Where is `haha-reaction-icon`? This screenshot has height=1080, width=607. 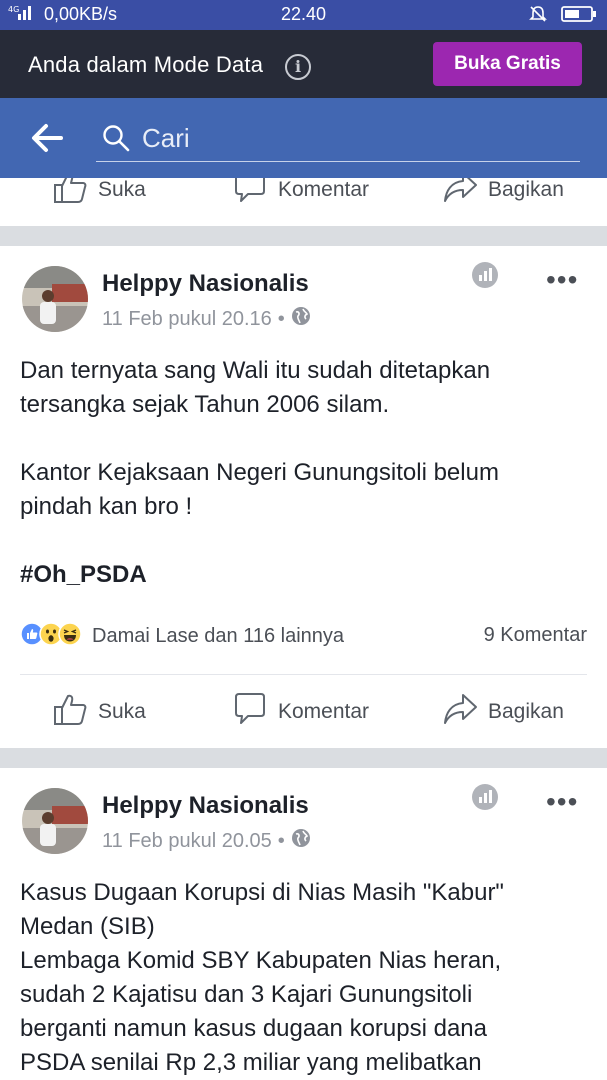 haha-reaction-icon is located at coordinates (70, 636).